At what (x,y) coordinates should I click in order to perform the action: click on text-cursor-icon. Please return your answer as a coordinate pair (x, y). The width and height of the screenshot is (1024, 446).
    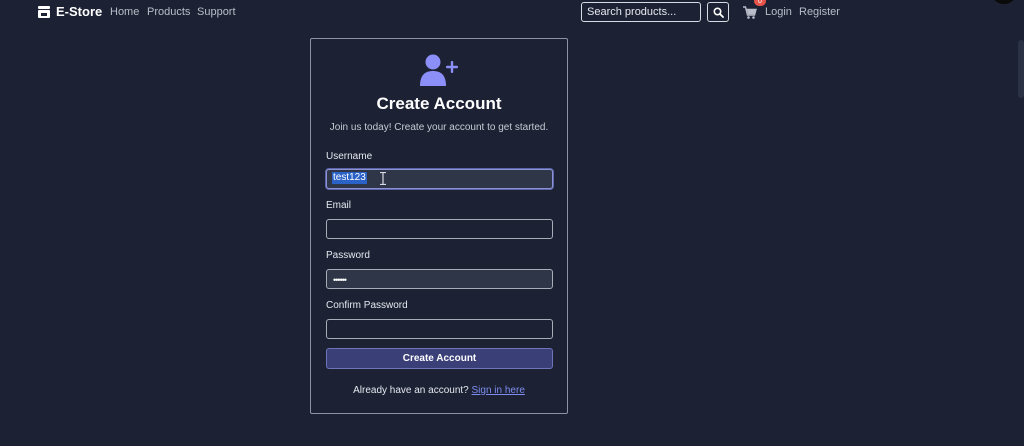
    Looking at the image, I should click on (383, 178).